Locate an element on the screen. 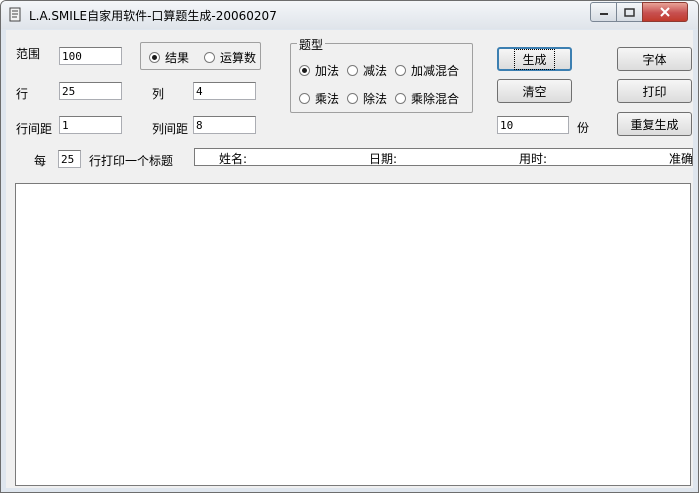 The image size is (699, 493). maximize-icon is located at coordinates (629, 12).